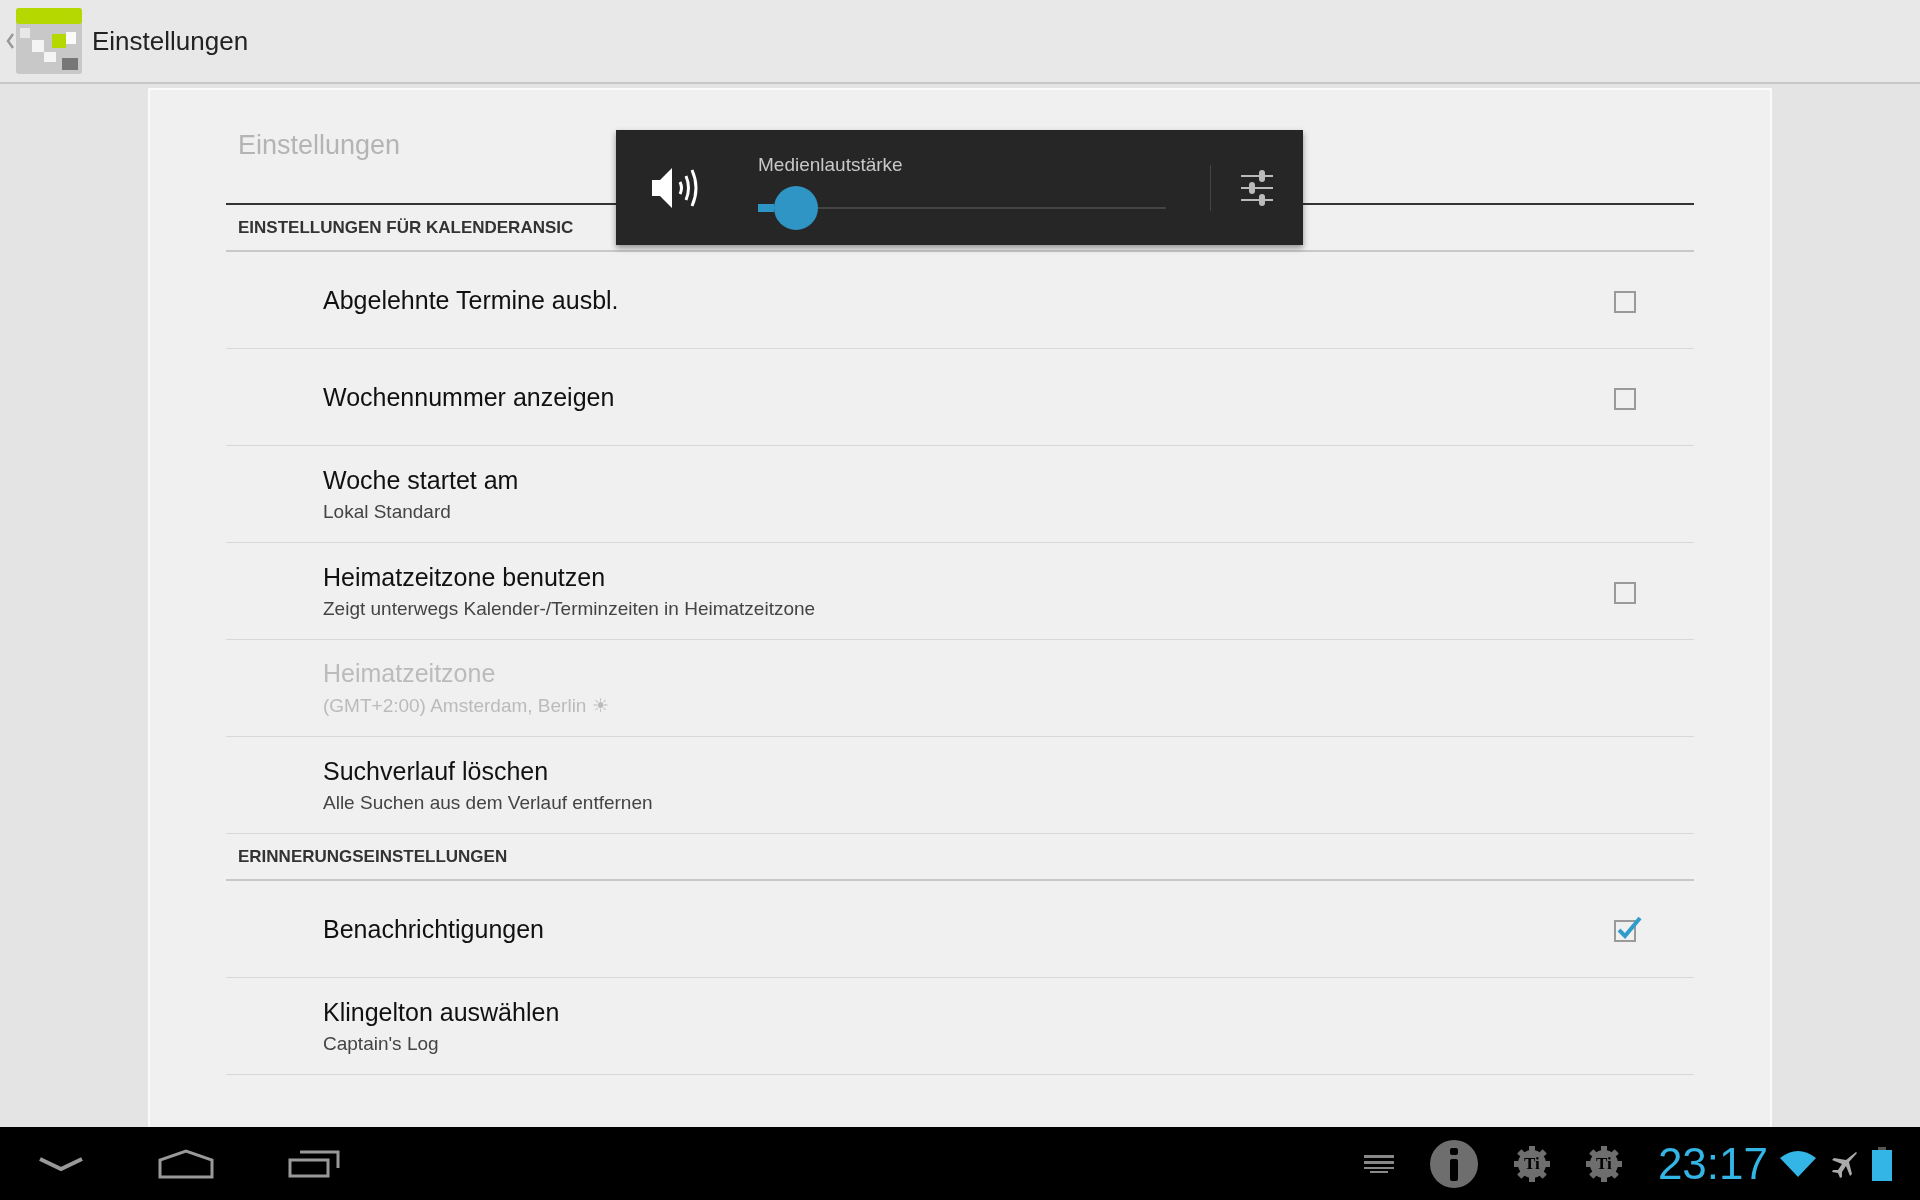  What do you see at coordinates (960, 591) in the screenshot?
I see `settings-row: Heimatzeitzone benutzen Zeigt unterwegs Kalender-/Terminzeiten in Heimatzeitzone` at bounding box center [960, 591].